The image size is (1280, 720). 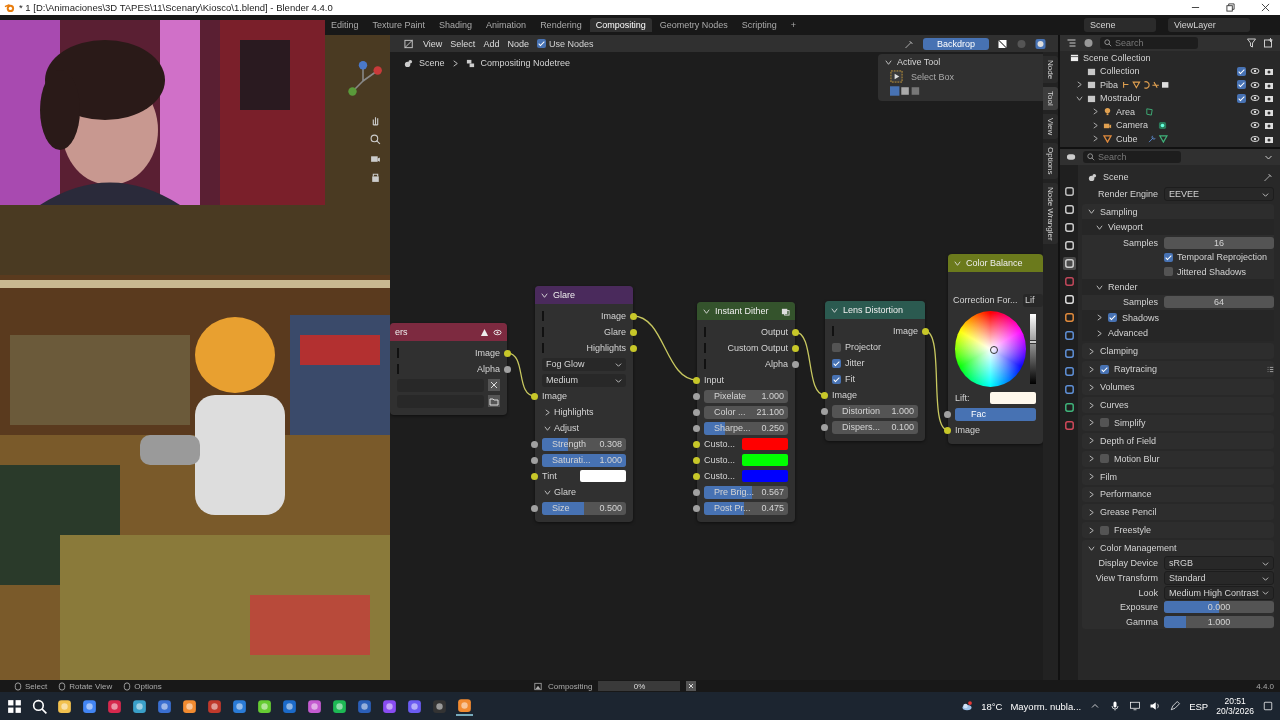 I want to click on panel-header: Performance, so click(x=1178, y=494).